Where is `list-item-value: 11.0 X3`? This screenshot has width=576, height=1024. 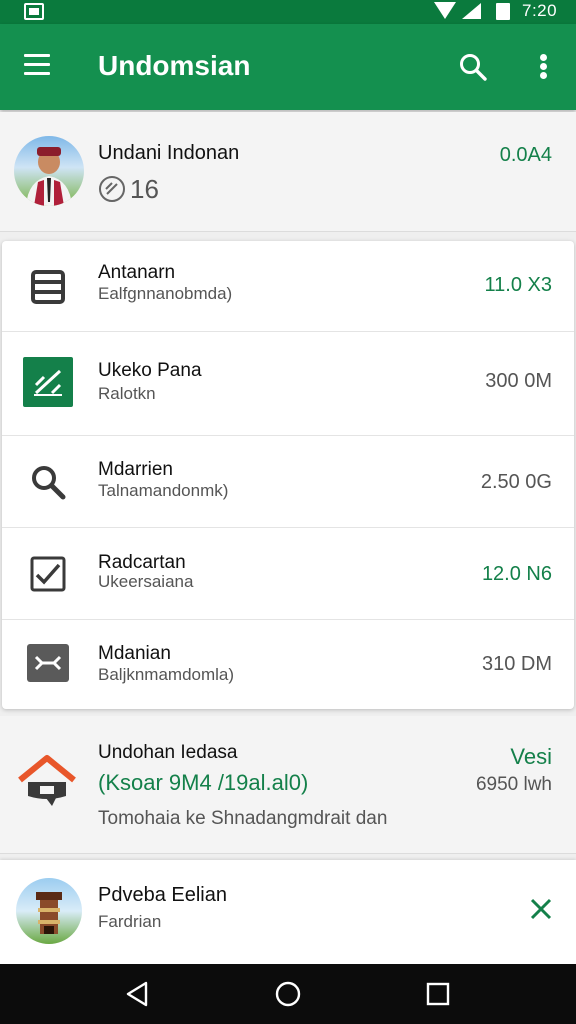
list-item-value: 11.0 X3 is located at coordinates (518, 285).